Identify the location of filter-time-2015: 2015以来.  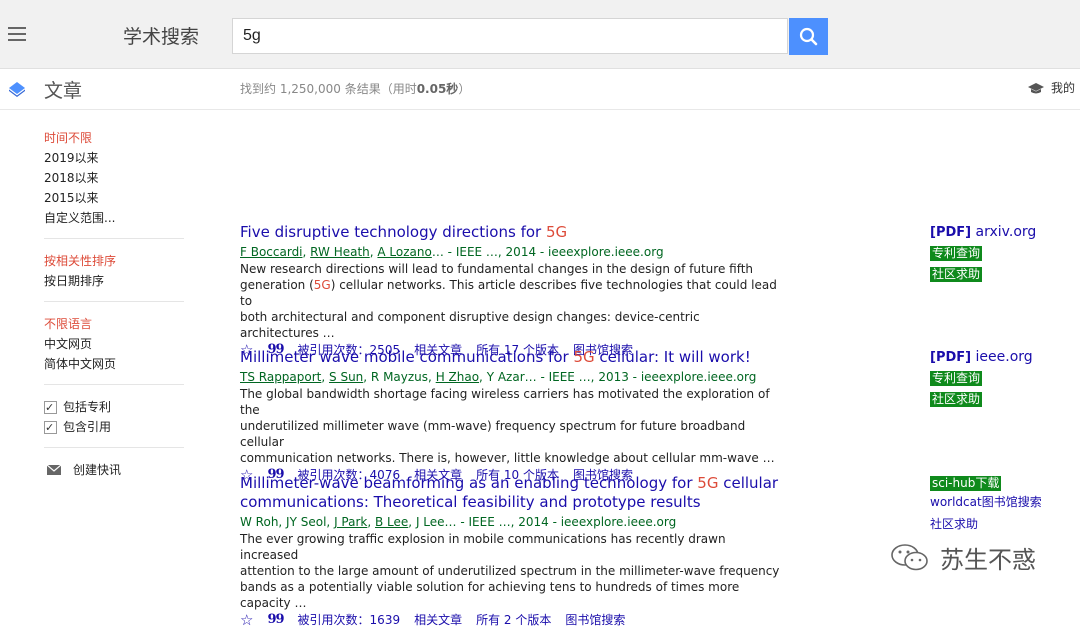
(114, 198).